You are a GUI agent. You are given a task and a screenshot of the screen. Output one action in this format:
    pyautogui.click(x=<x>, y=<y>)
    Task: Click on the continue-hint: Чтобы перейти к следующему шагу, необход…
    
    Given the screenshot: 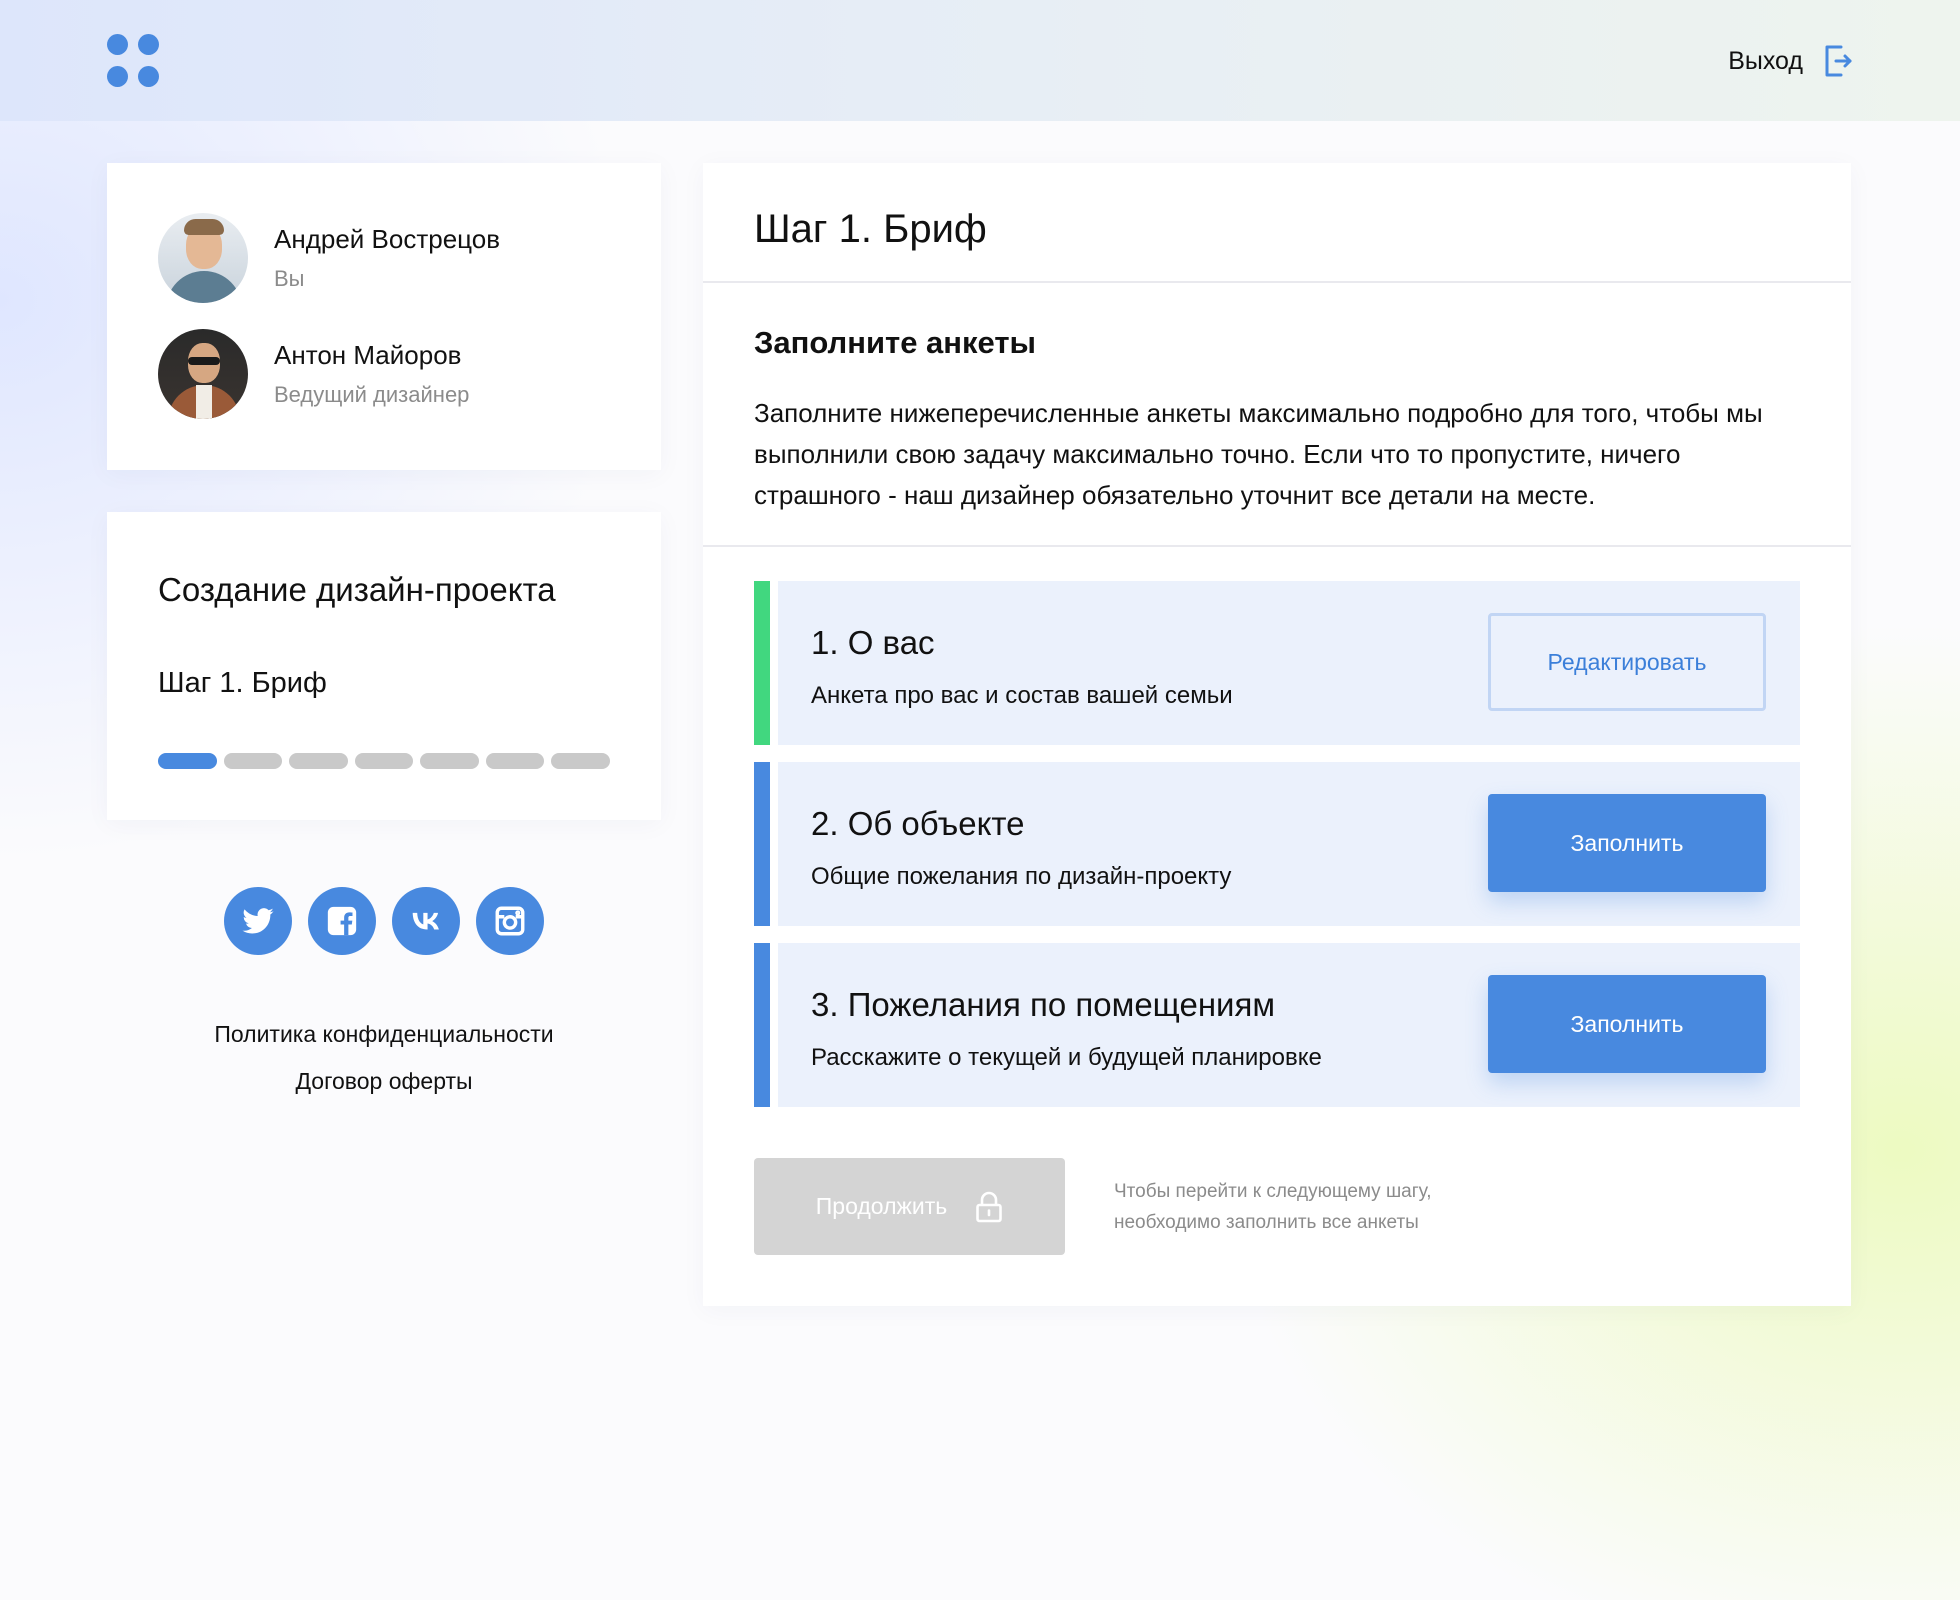 What is the action you would take?
    pyautogui.click(x=1273, y=1207)
    